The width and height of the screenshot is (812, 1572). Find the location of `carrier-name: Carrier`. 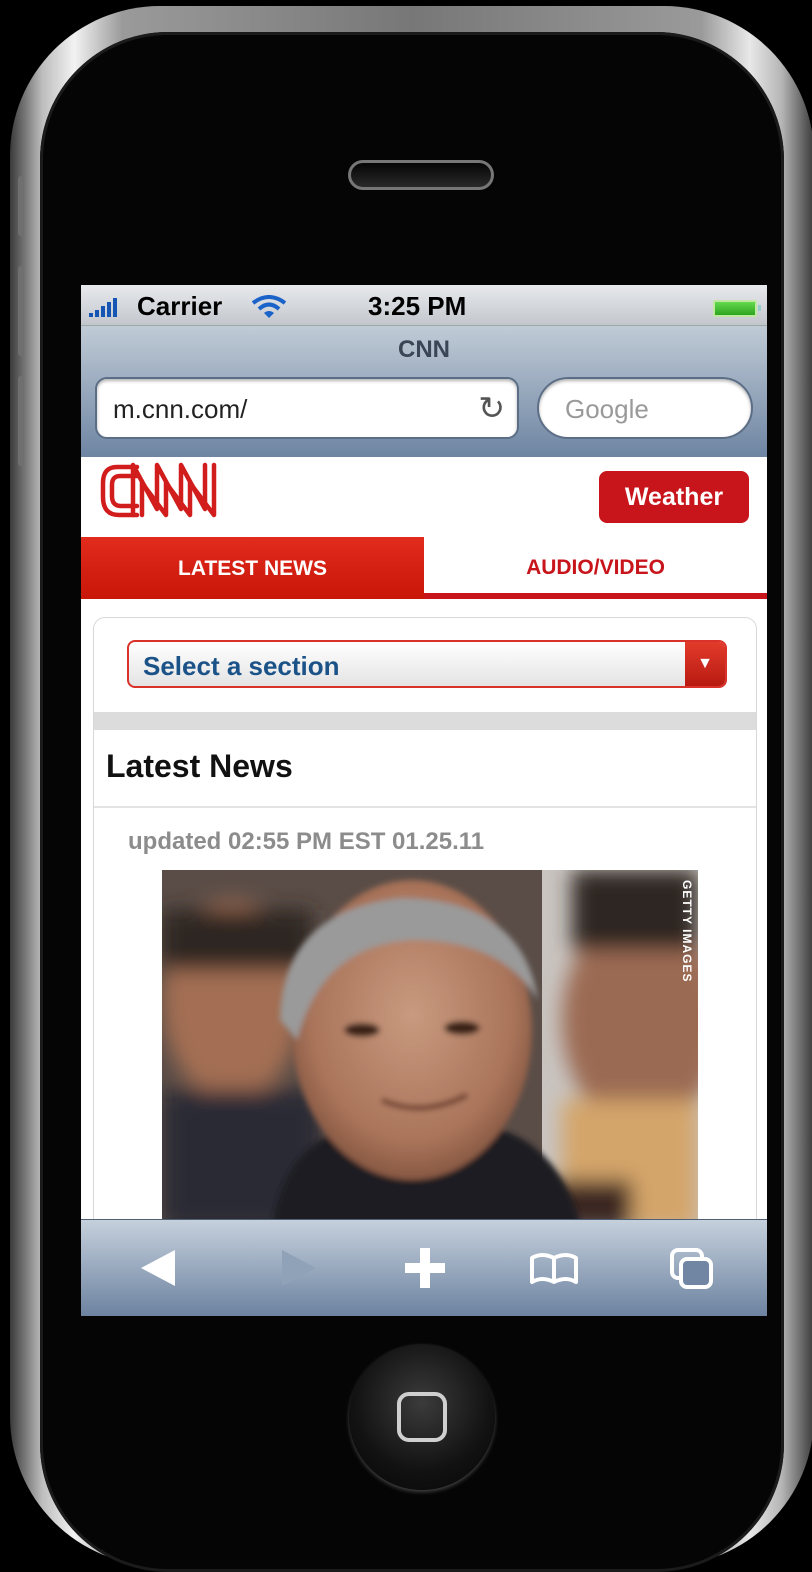

carrier-name: Carrier is located at coordinates (180, 306).